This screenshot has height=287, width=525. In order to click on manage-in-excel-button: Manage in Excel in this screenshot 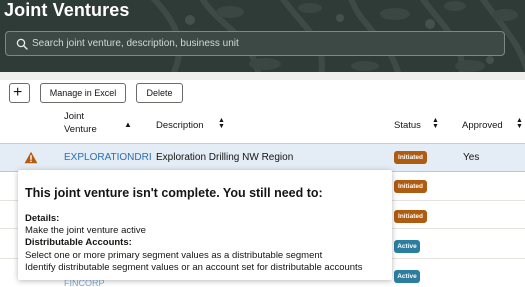, I will do `click(83, 93)`.